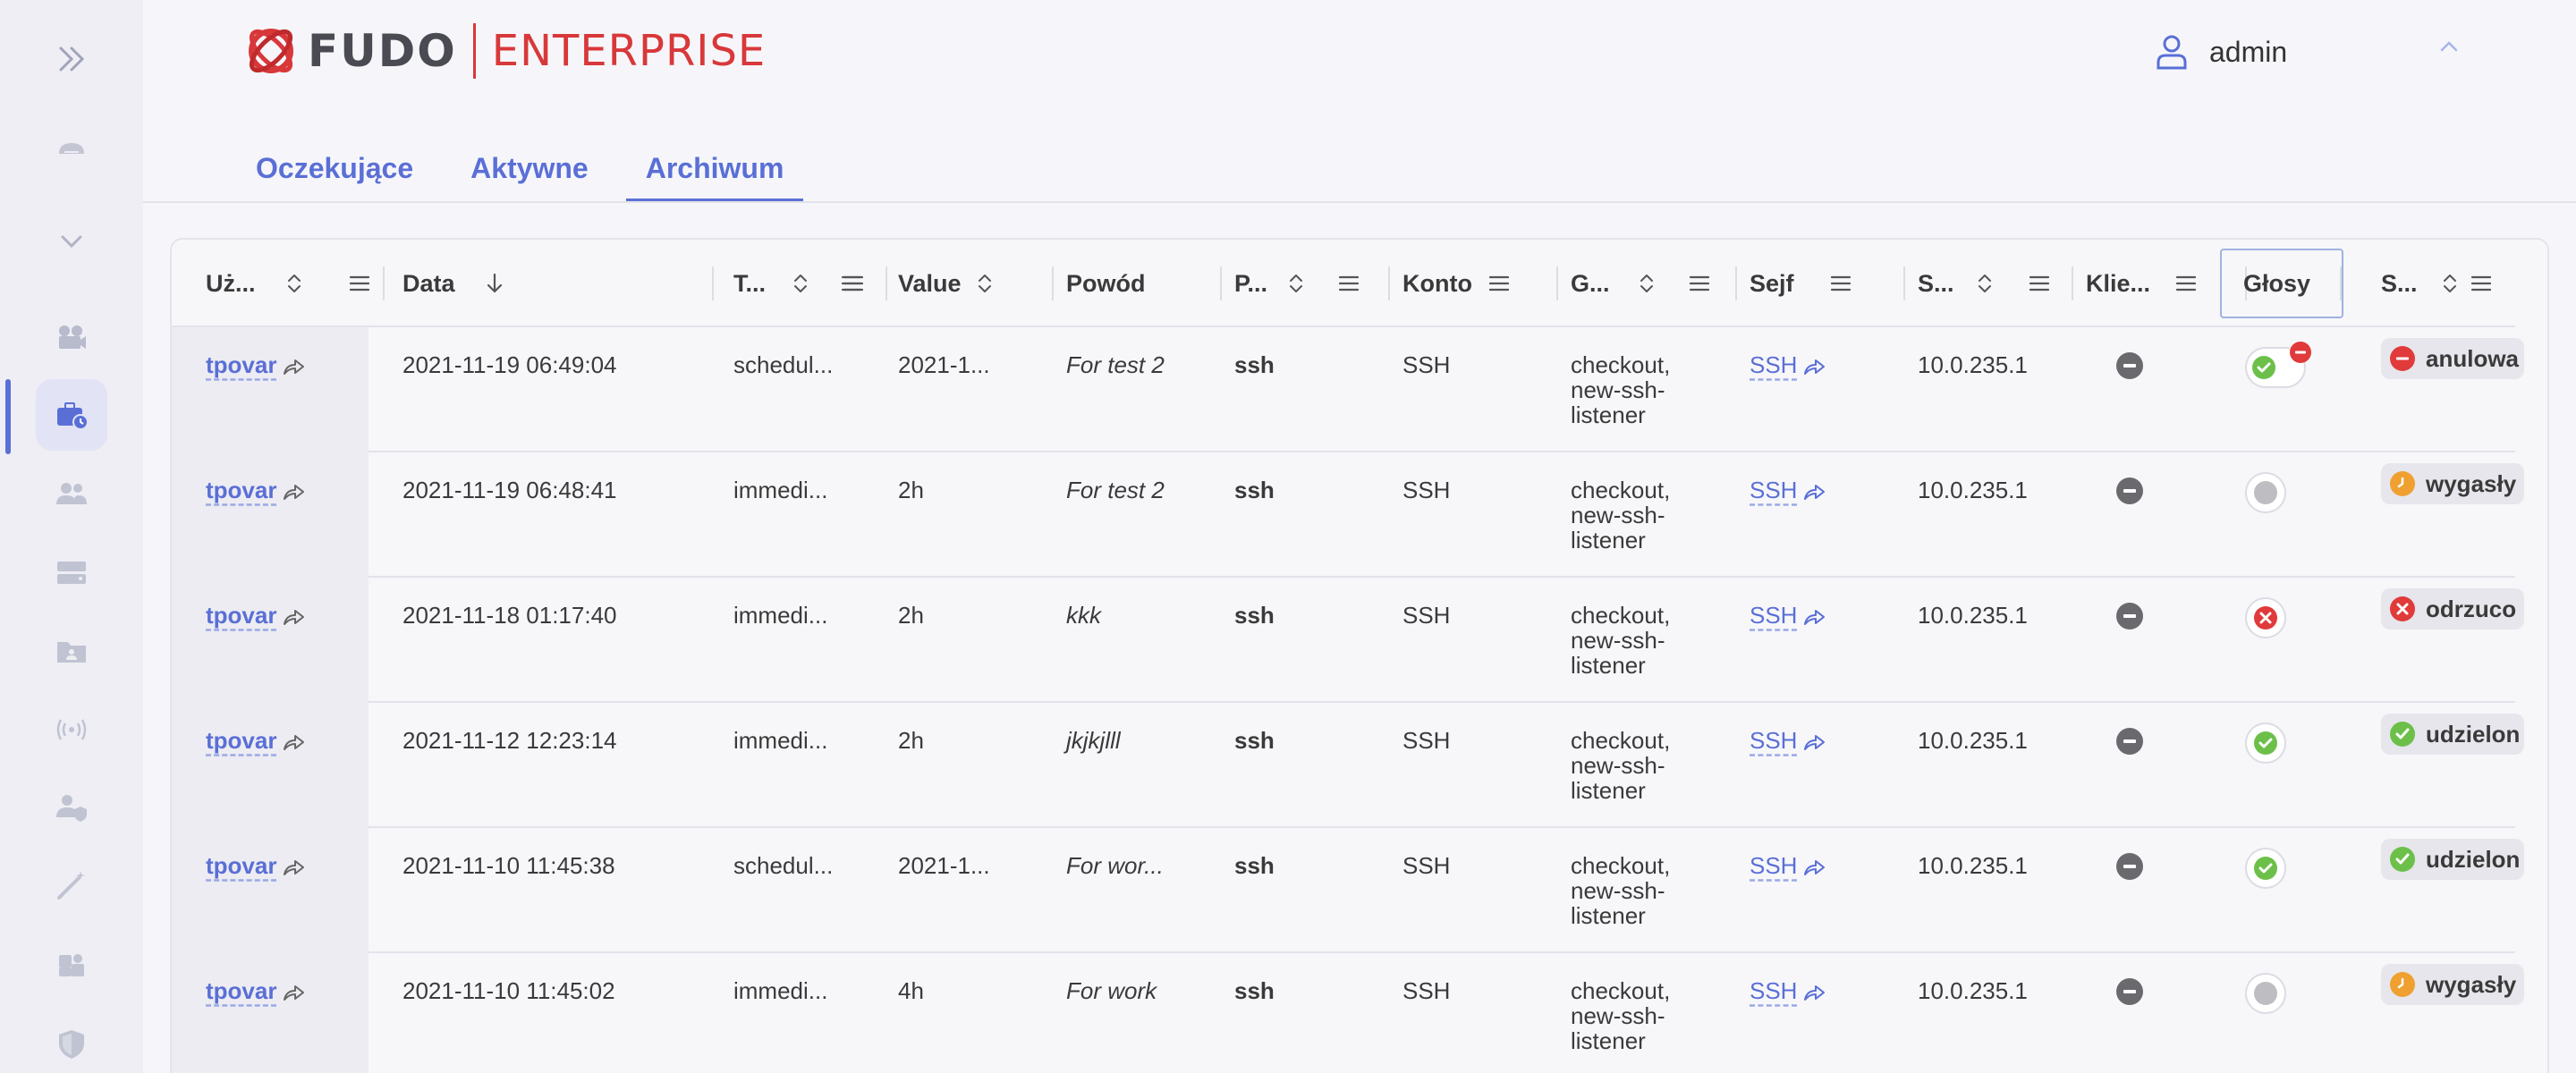  I want to click on sidebar-item-listeners, so click(71, 729).